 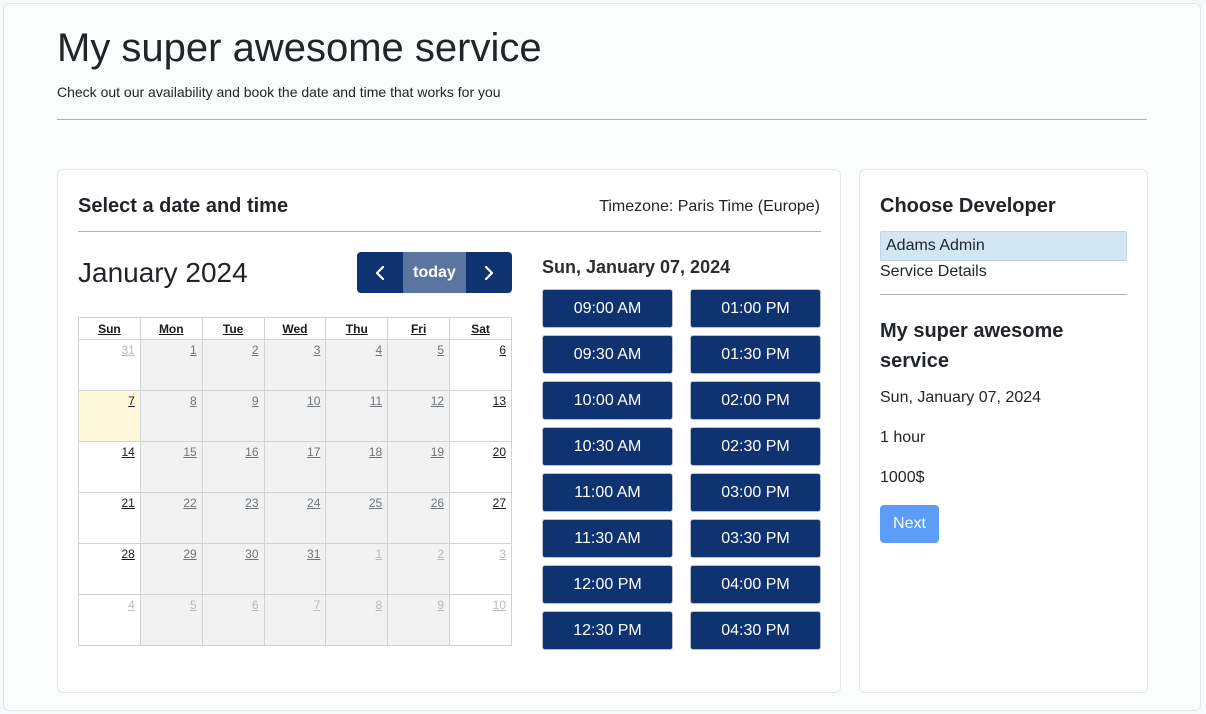 I want to click on calendar-day: 29, so click(x=171, y=569).